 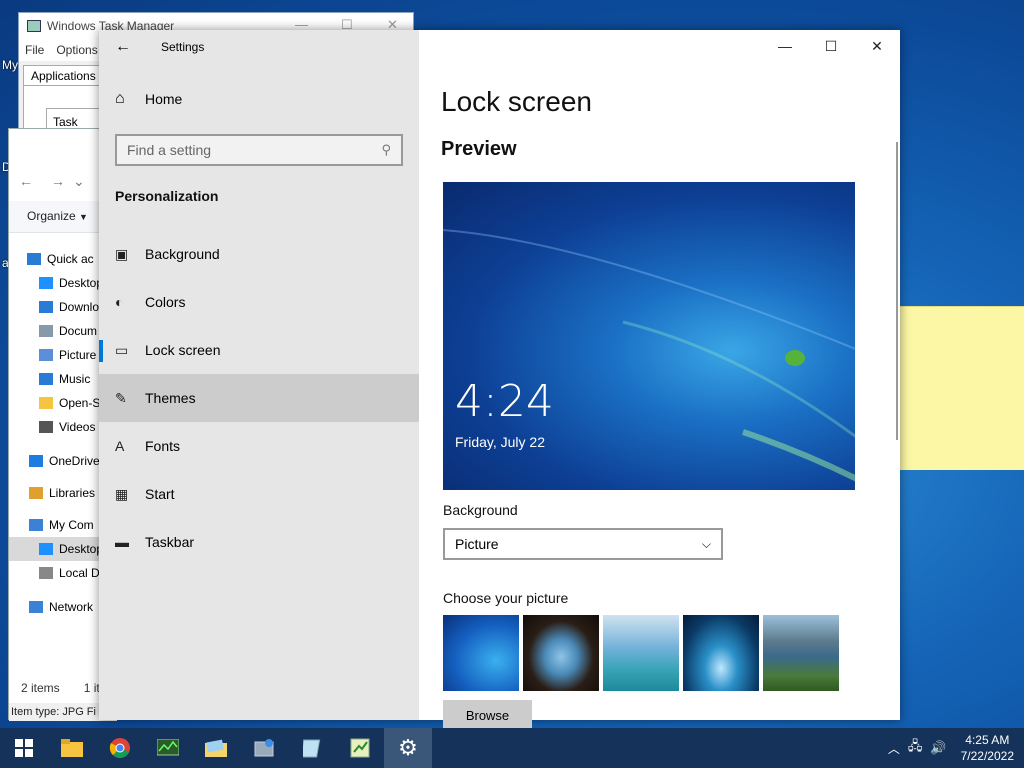 I want to click on image-icon: ▣, so click(x=122, y=253).